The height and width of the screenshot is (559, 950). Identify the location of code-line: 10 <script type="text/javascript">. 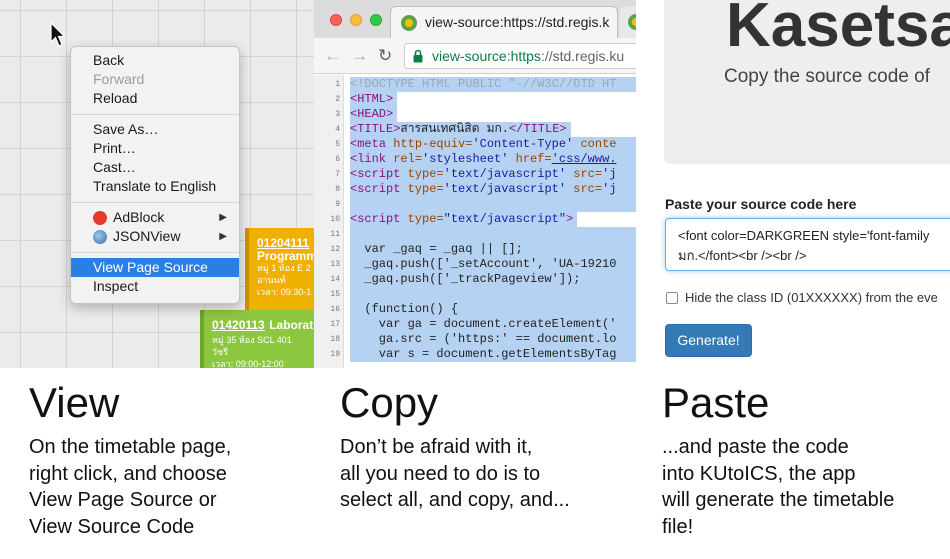
(475, 219).